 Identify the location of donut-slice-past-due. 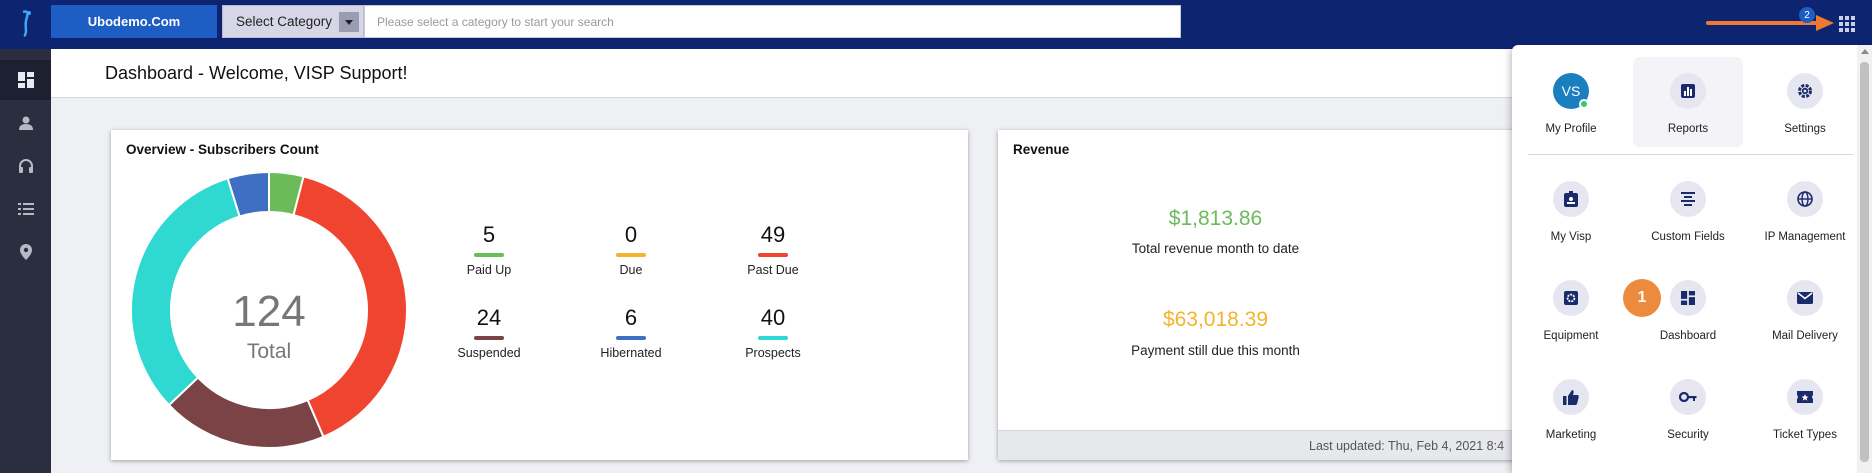
(350, 307).